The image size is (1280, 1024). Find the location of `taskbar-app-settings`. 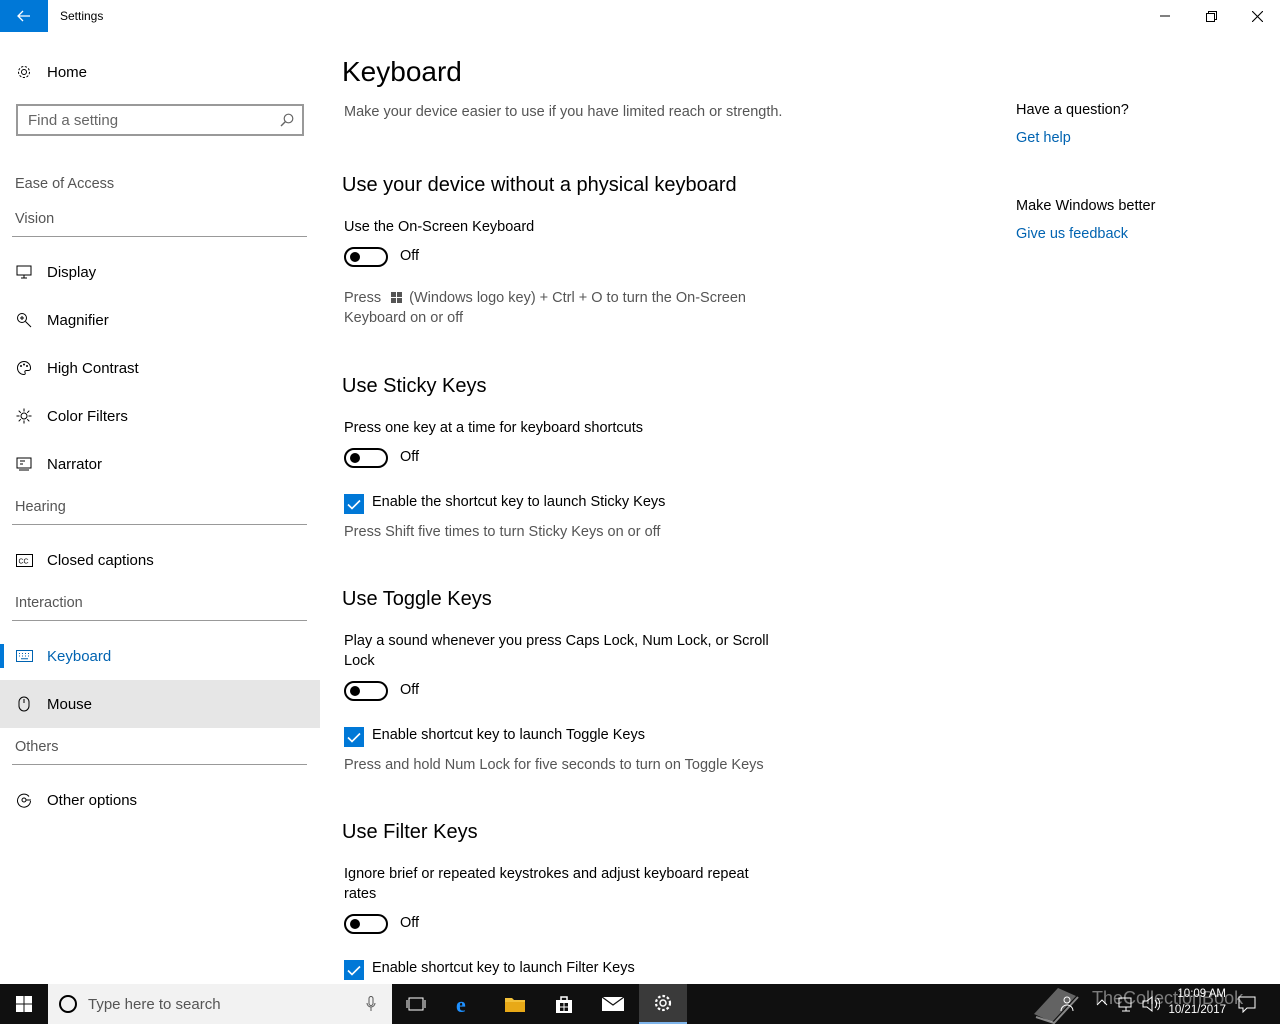

taskbar-app-settings is located at coordinates (663, 1004).